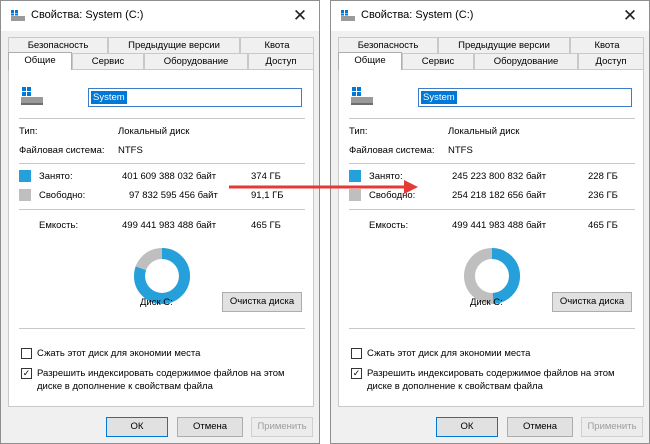  I want to click on free-size: 236 ГБ, so click(603, 195).